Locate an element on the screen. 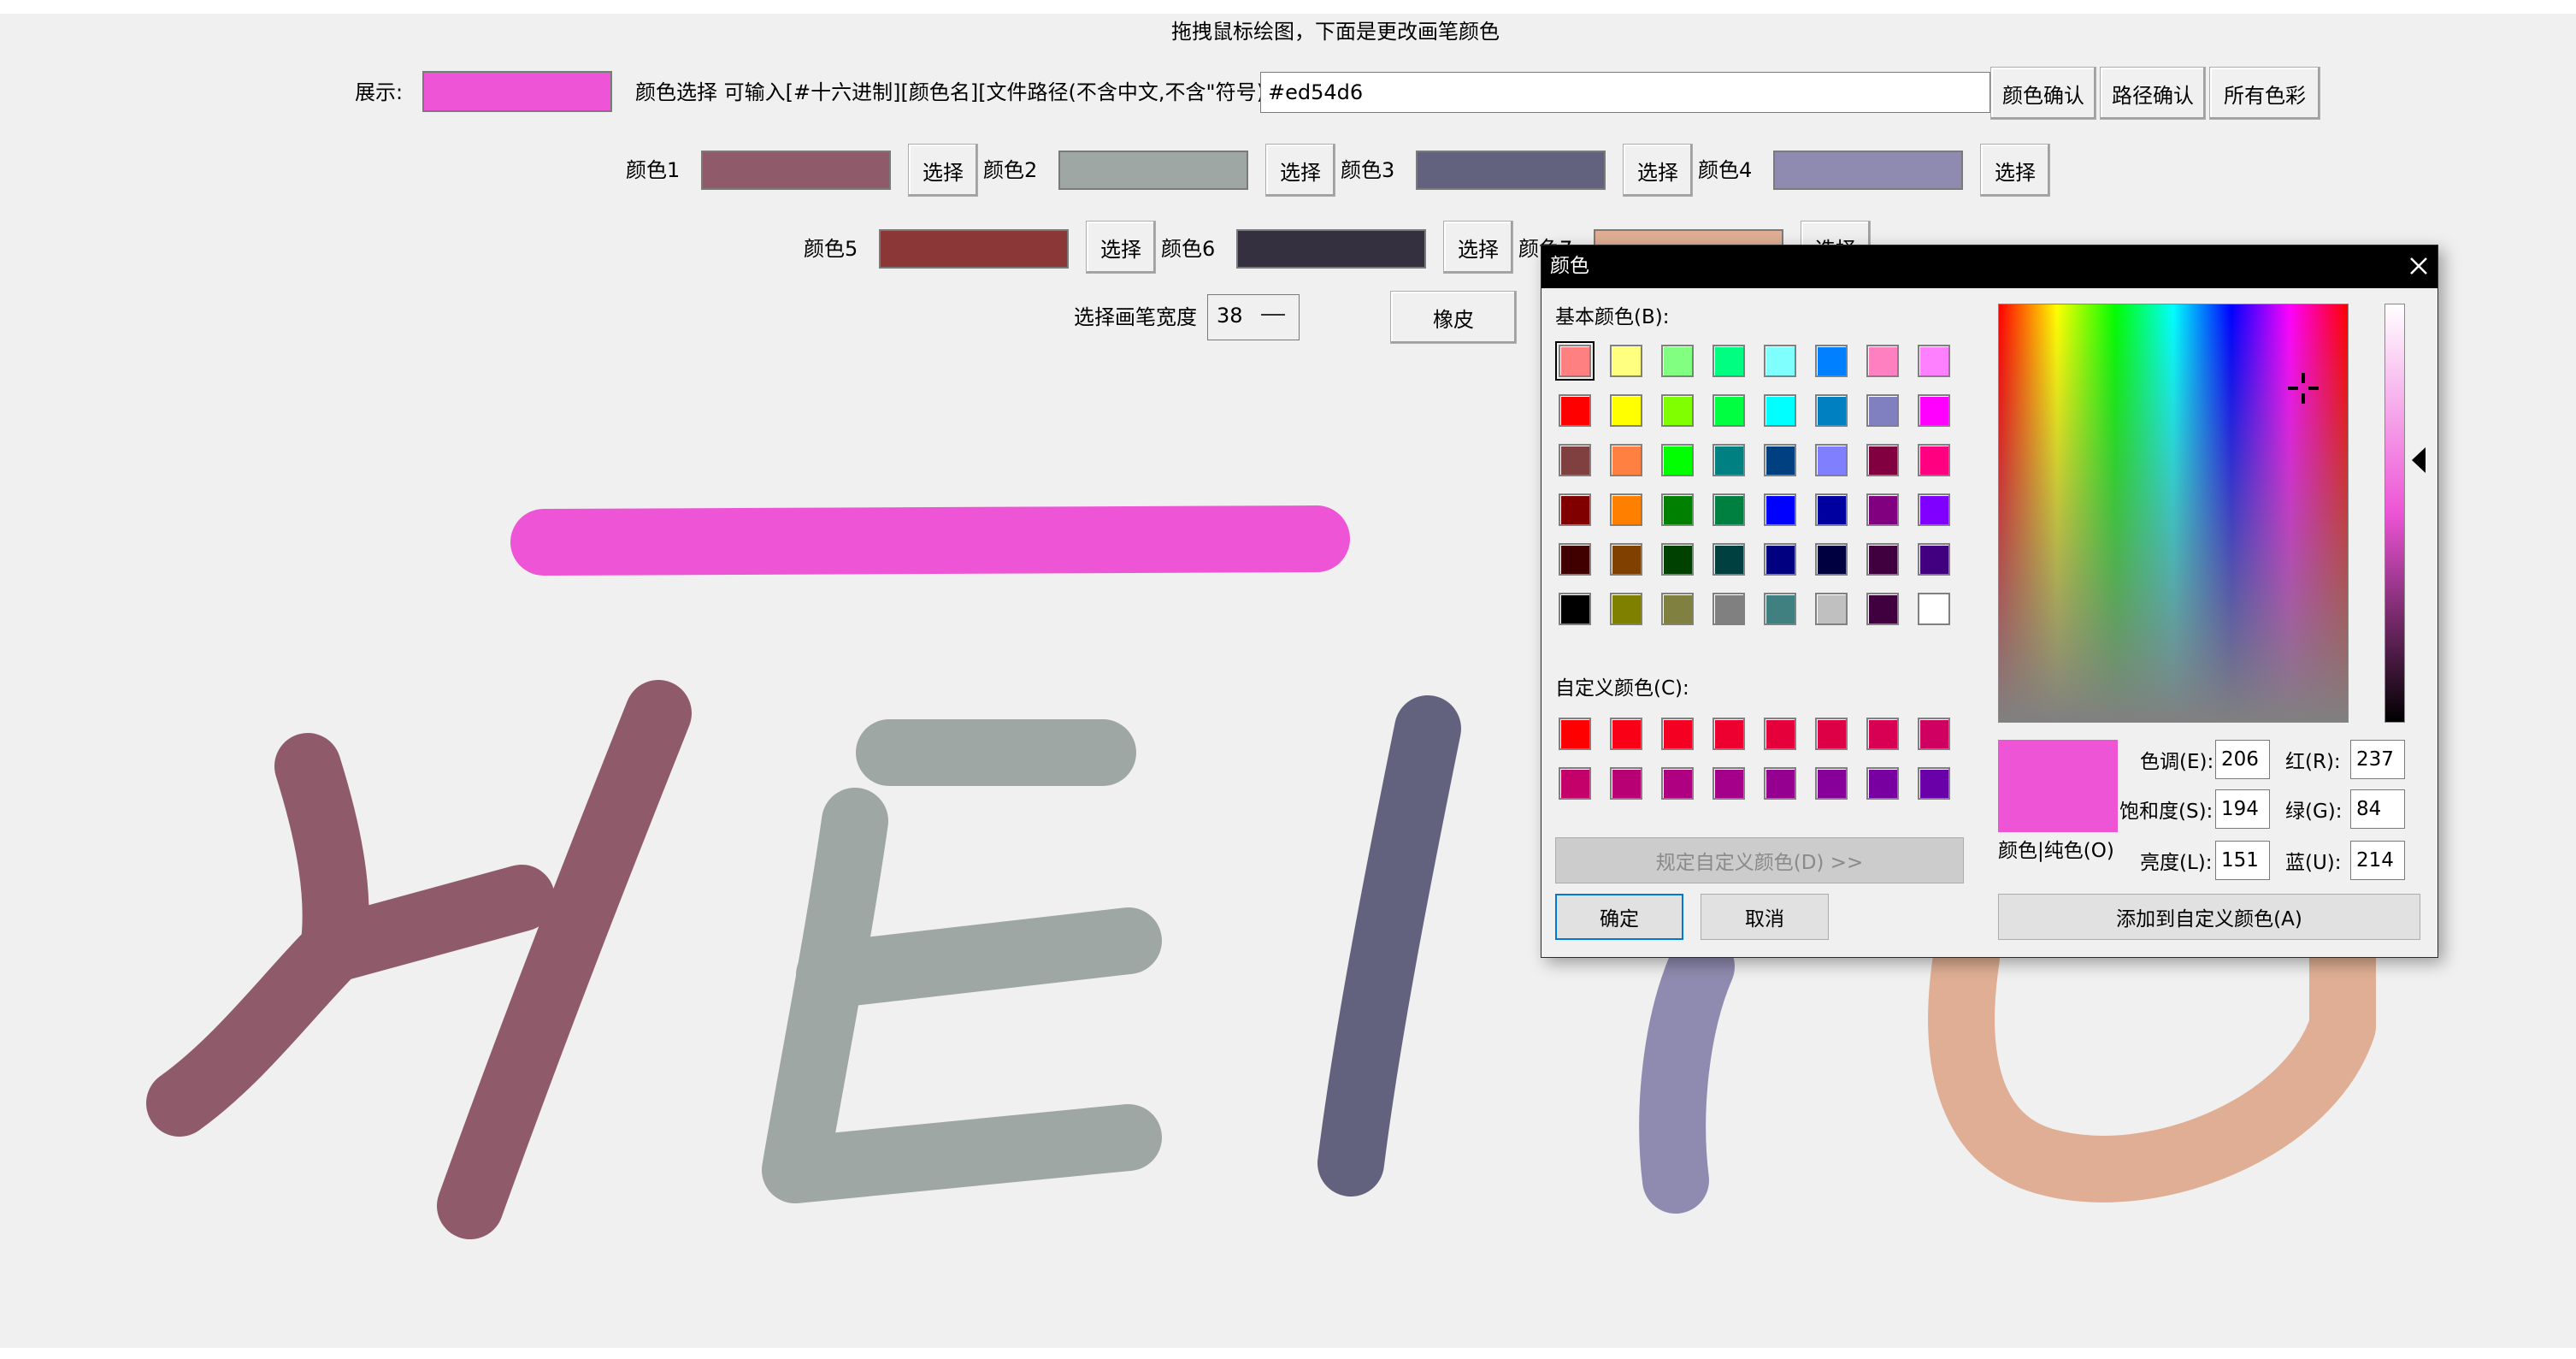  green-input: 84 is located at coordinates (2377, 809).